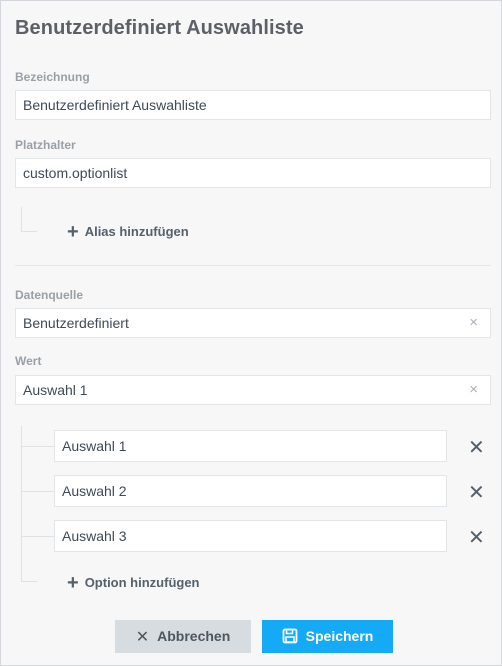  I want to click on platzhalter-input: custom.optionlist, so click(253, 173).